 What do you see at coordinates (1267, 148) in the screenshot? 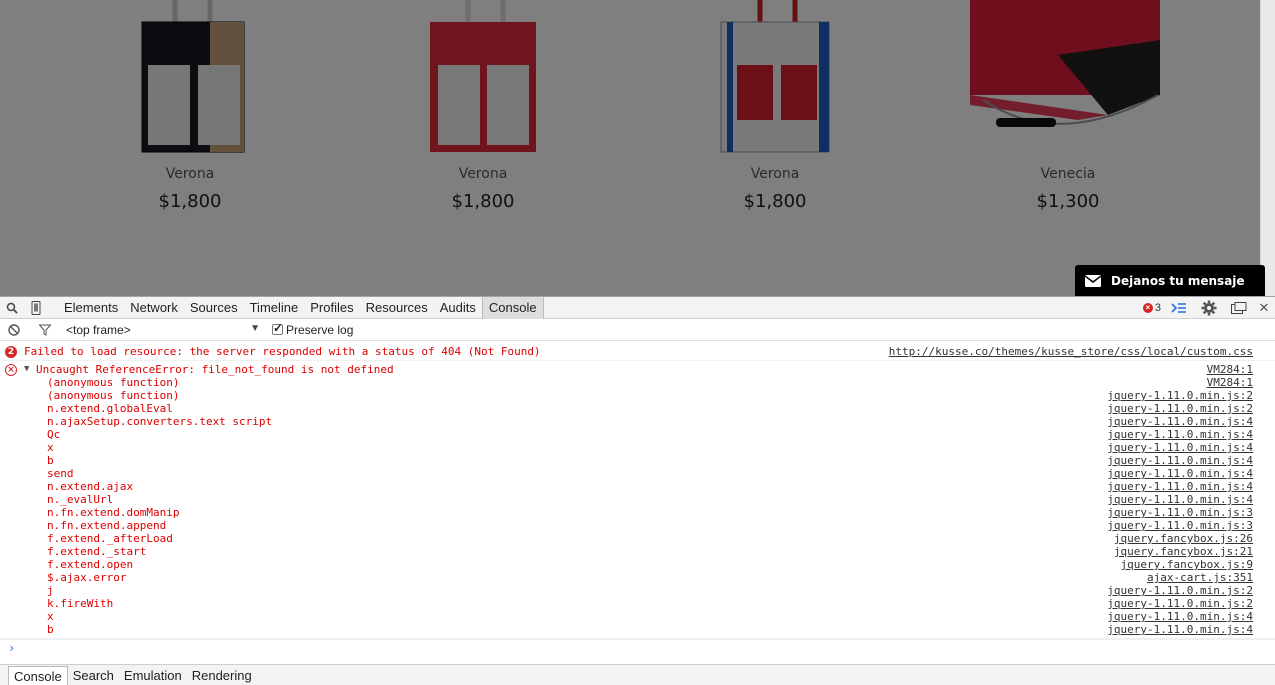
I see `page-scrollbar` at bounding box center [1267, 148].